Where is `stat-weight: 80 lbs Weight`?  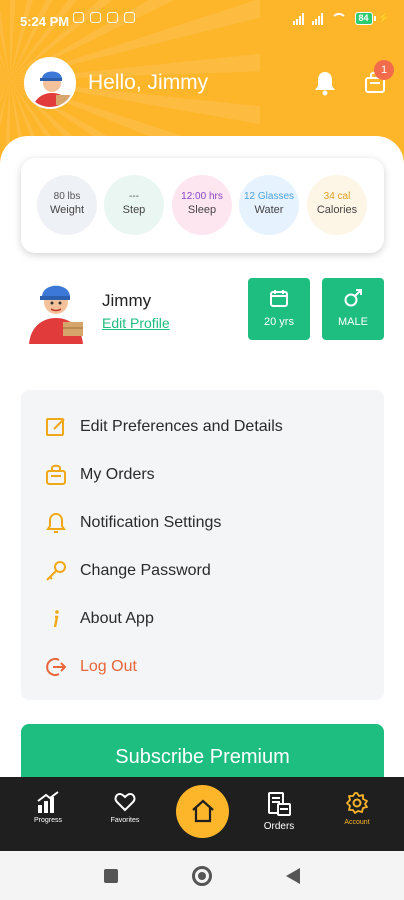 stat-weight: 80 lbs Weight is located at coordinates (67, 205).